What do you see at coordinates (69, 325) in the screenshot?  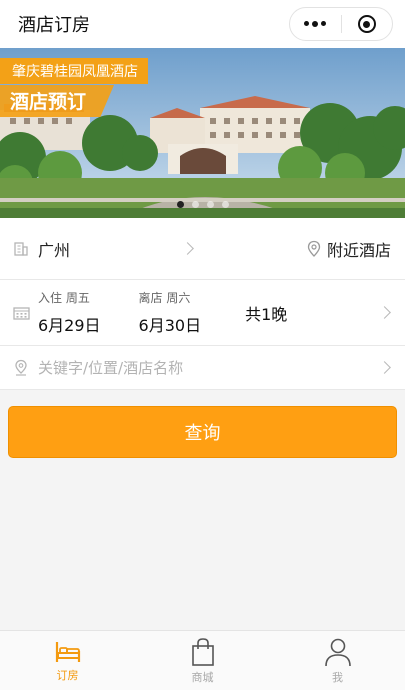 I see `checkin-date: 6月29日` at bounding box center [69, 325].